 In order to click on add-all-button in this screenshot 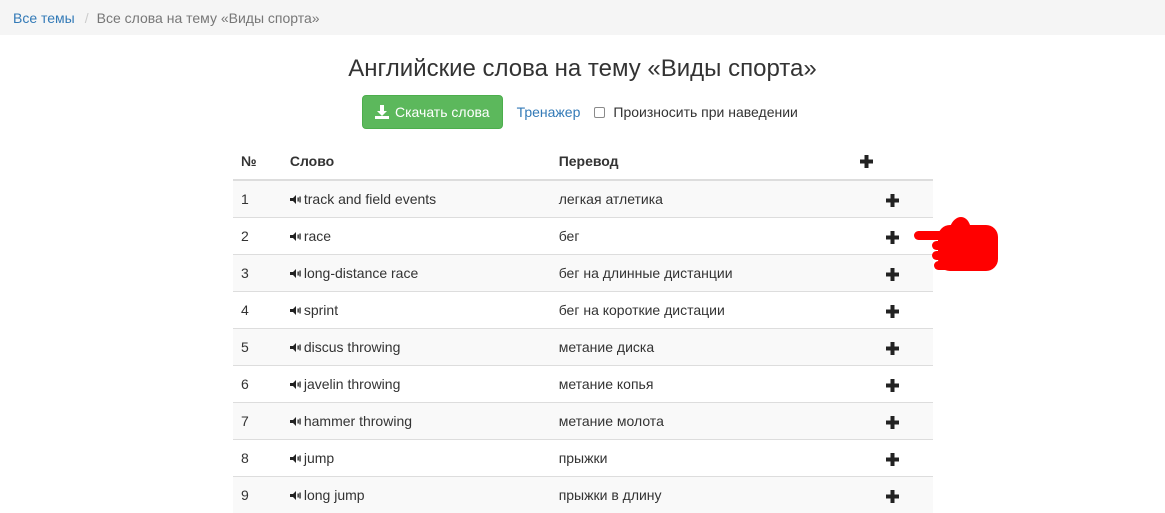, I will do `click(892, 161)`.